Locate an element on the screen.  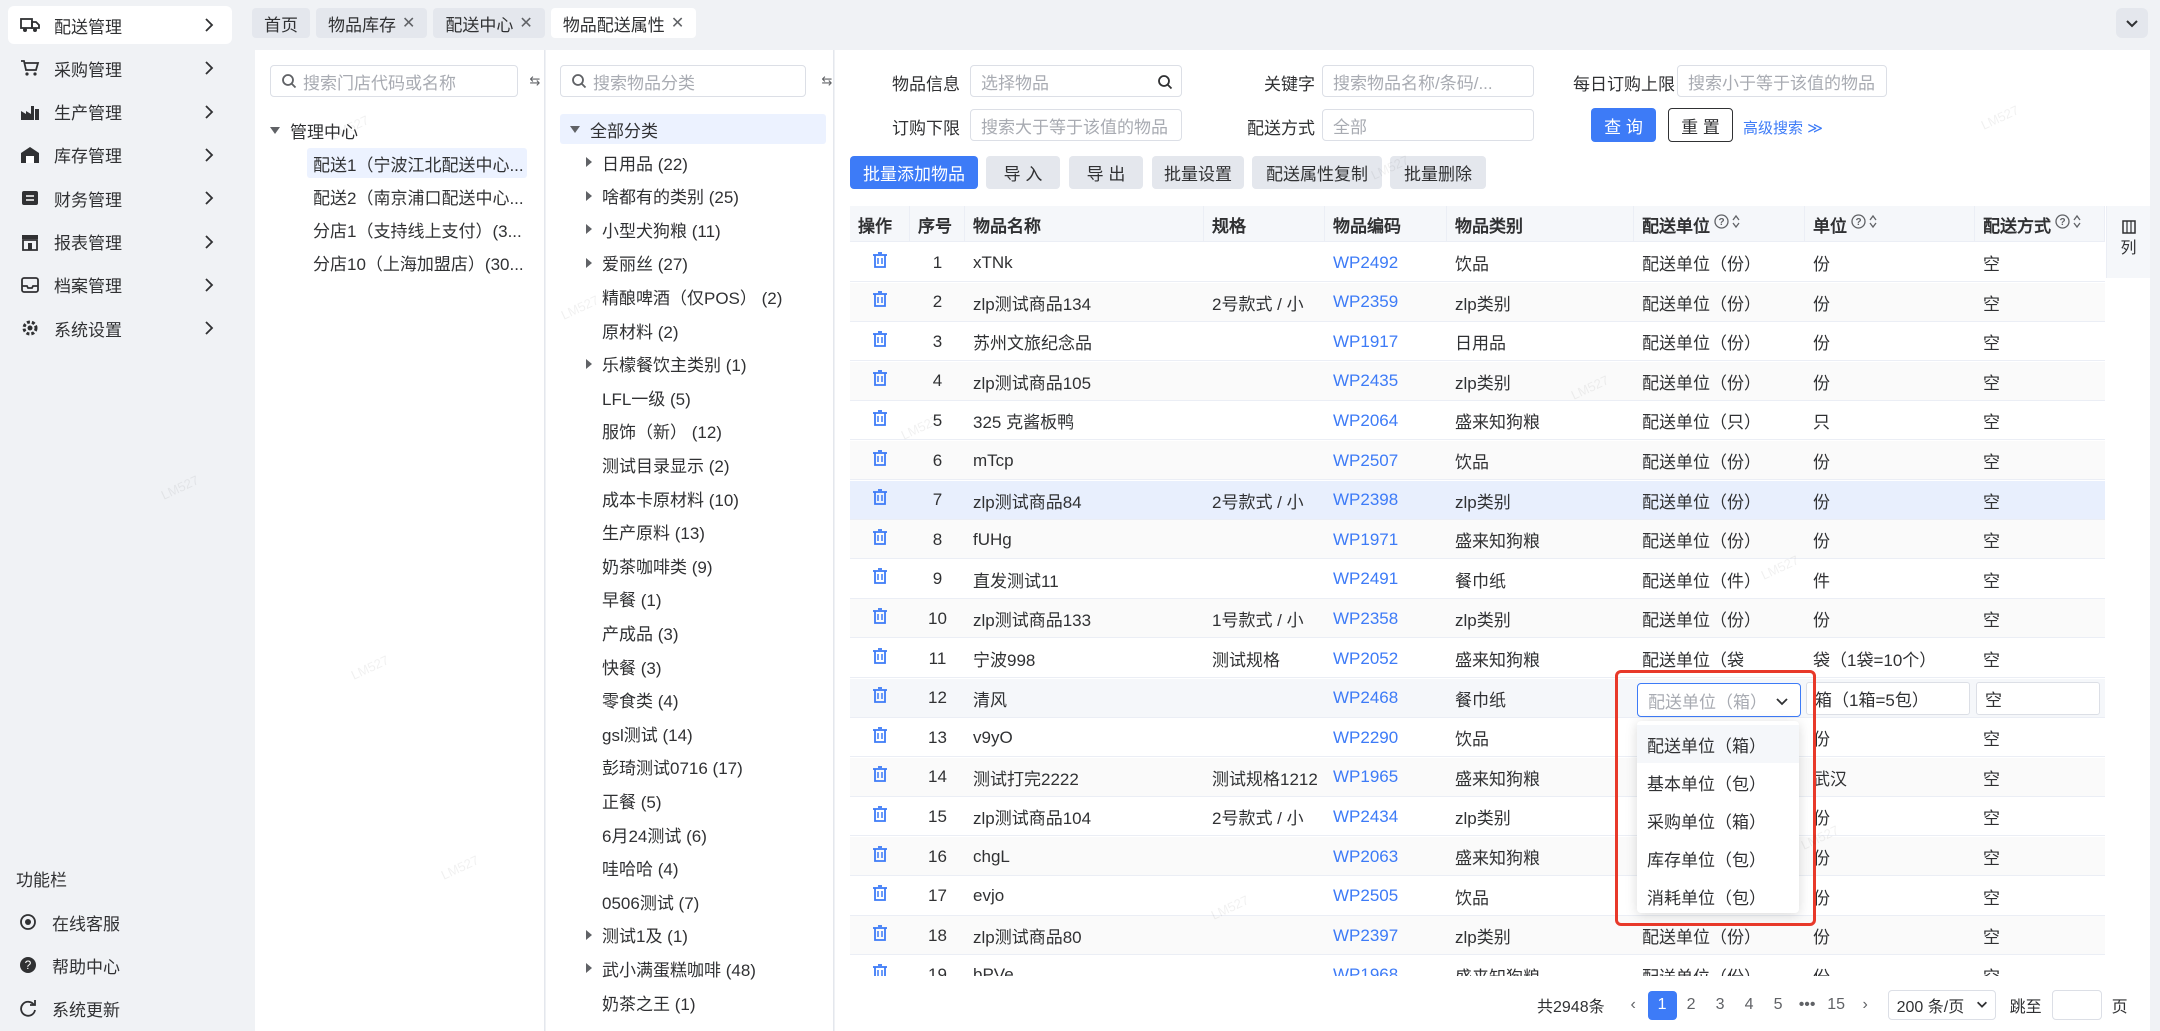
jump-page-input is located at coordinates (2076, 1005).